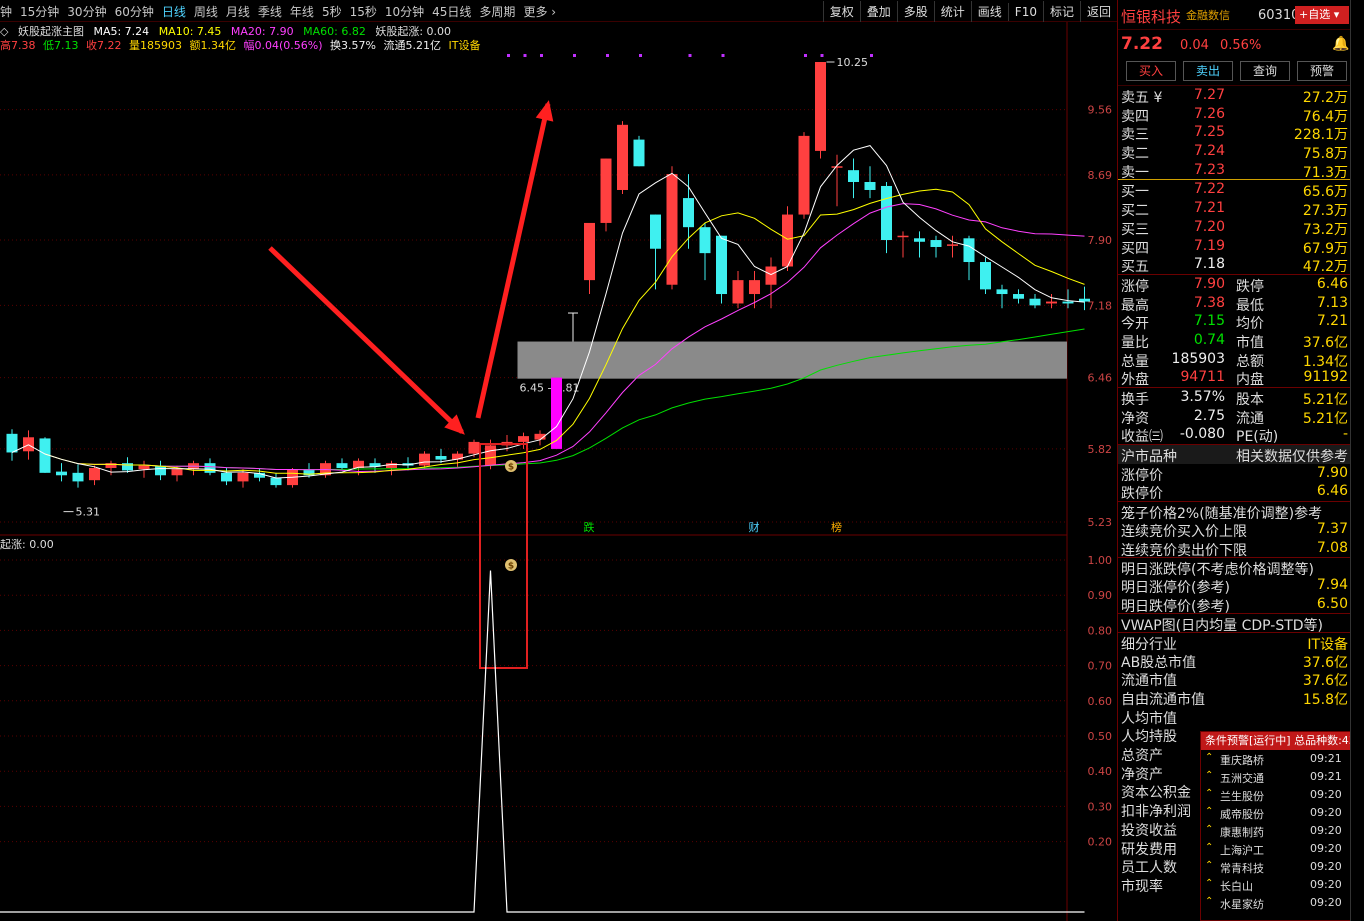  I want to click on info-row: AB股总市值 37.6亿, so click(1234, 661).